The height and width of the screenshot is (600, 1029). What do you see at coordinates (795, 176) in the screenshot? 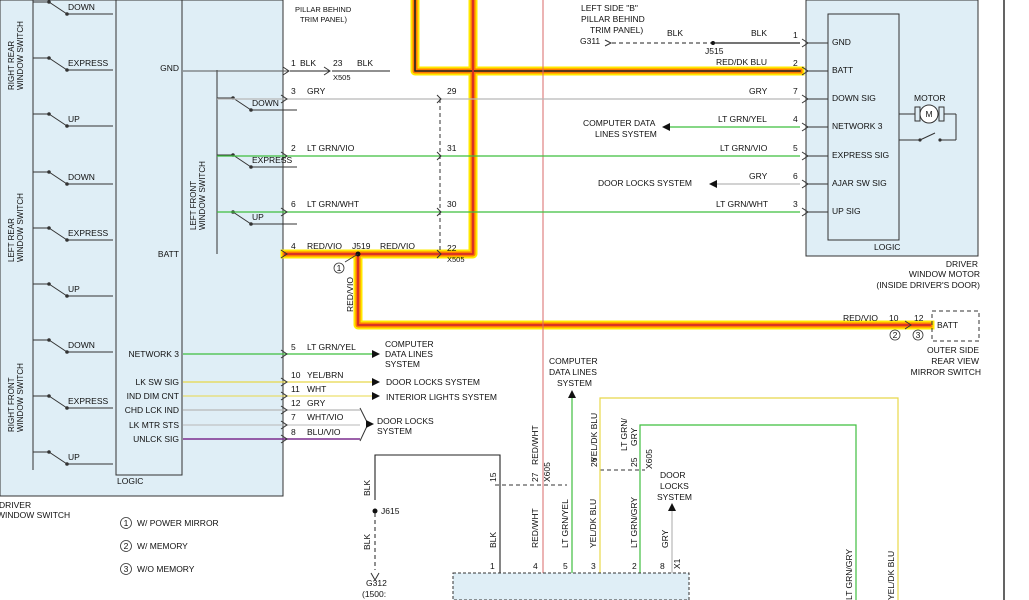
I see `motor-pin-6: 6` at bounding box center [795, 176].